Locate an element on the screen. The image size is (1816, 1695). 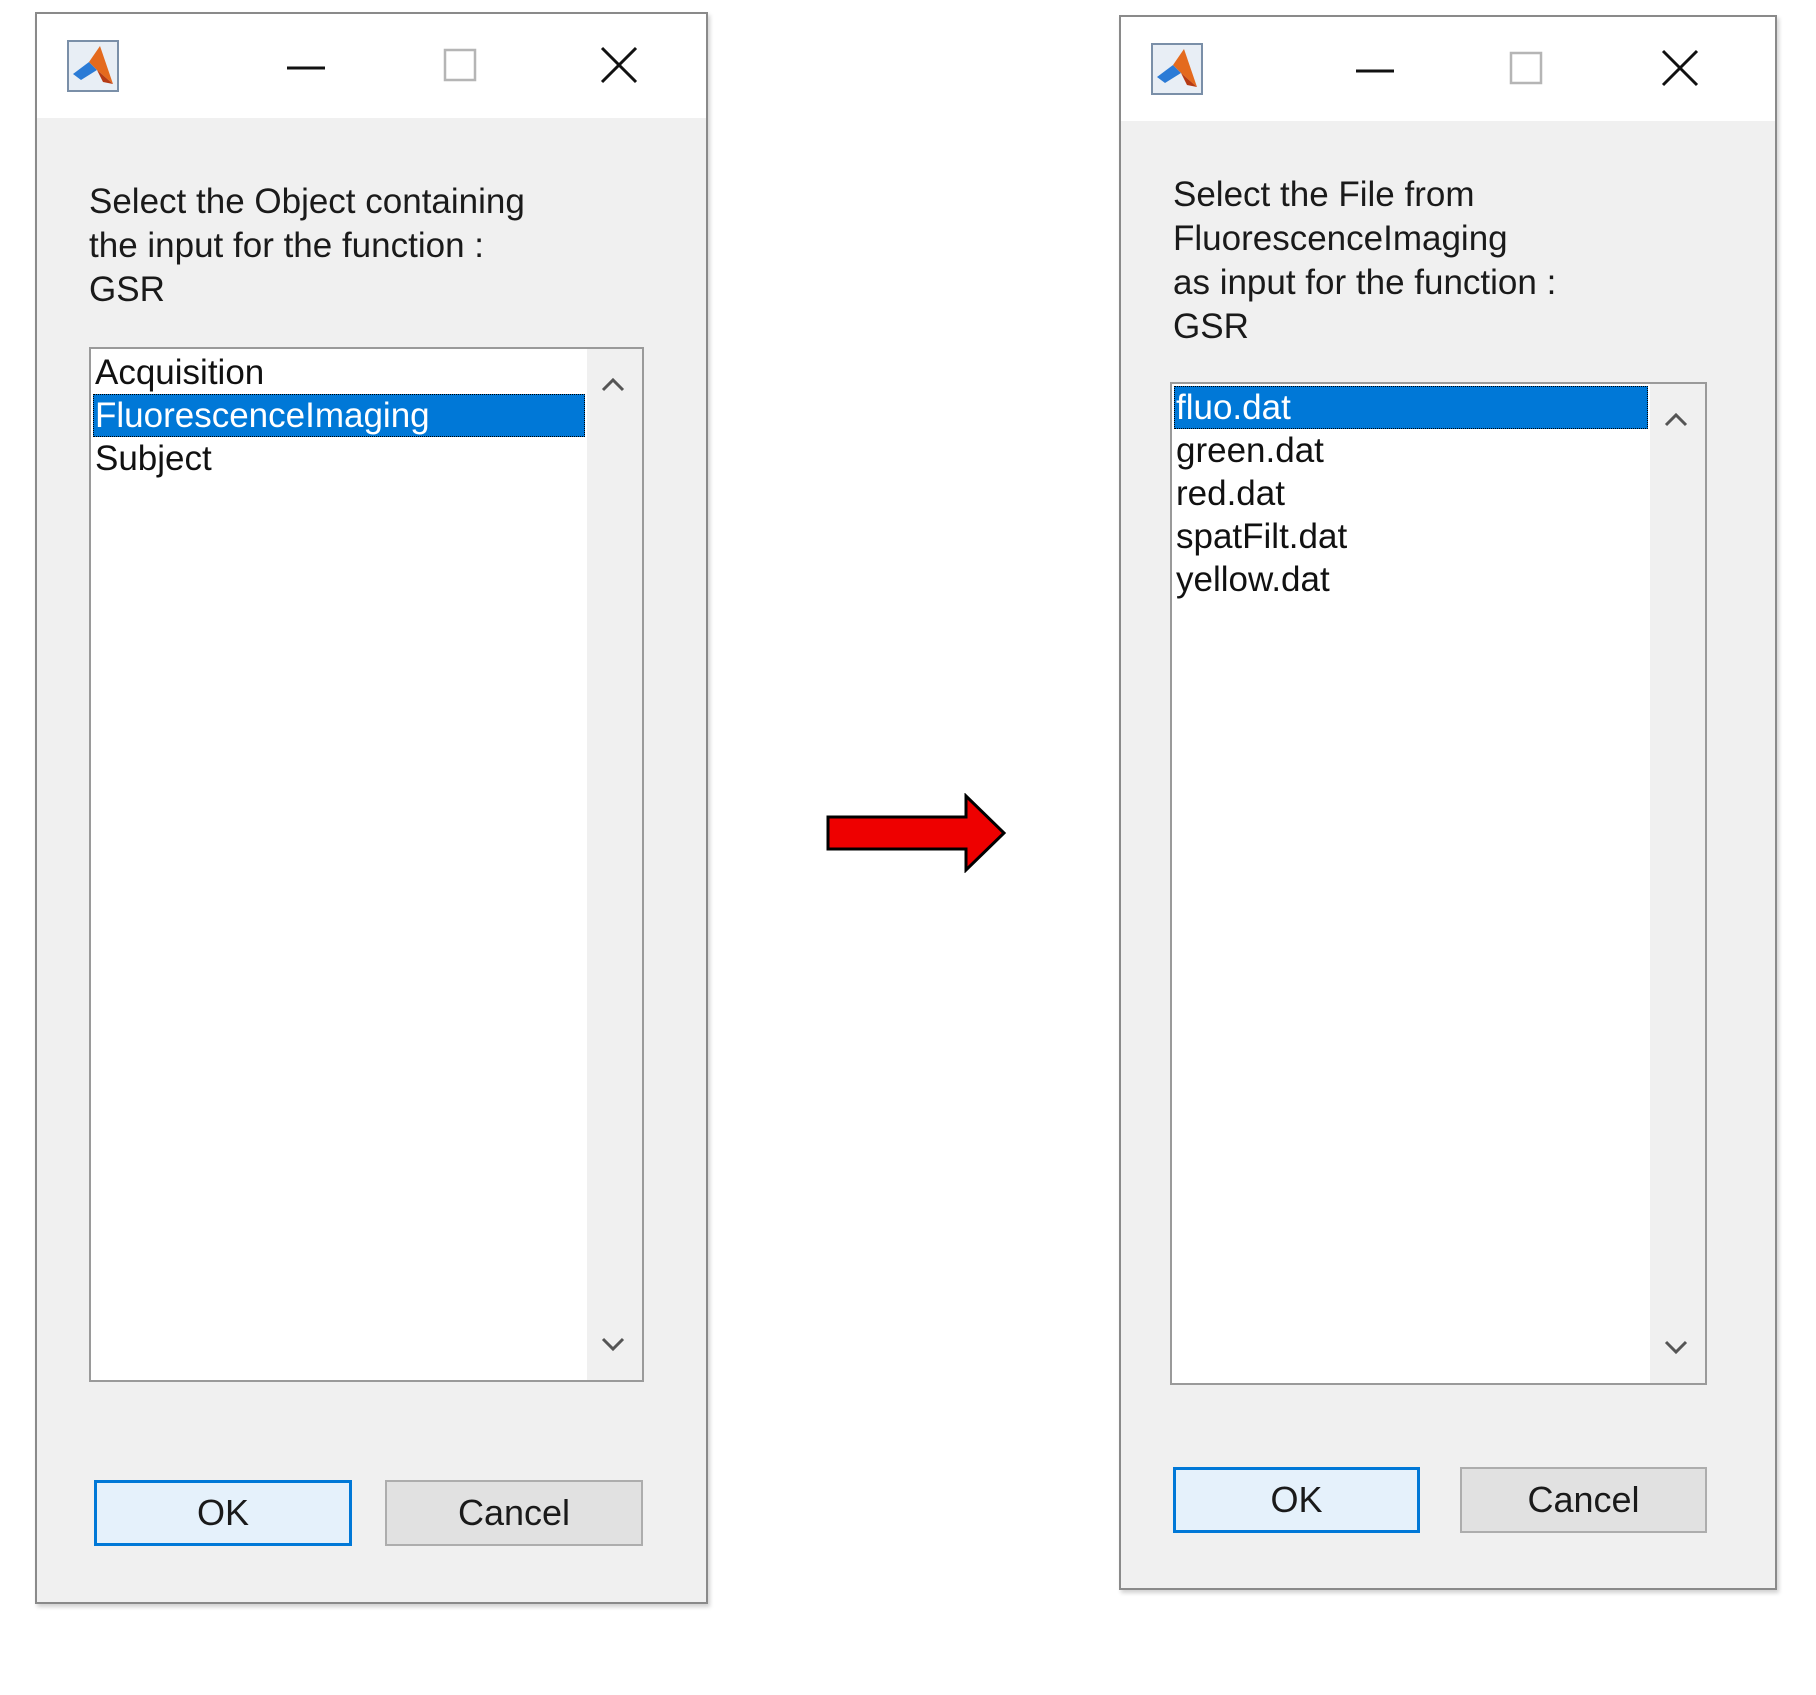
list-item: fluo.dat is located at coordinates (1411, 407).